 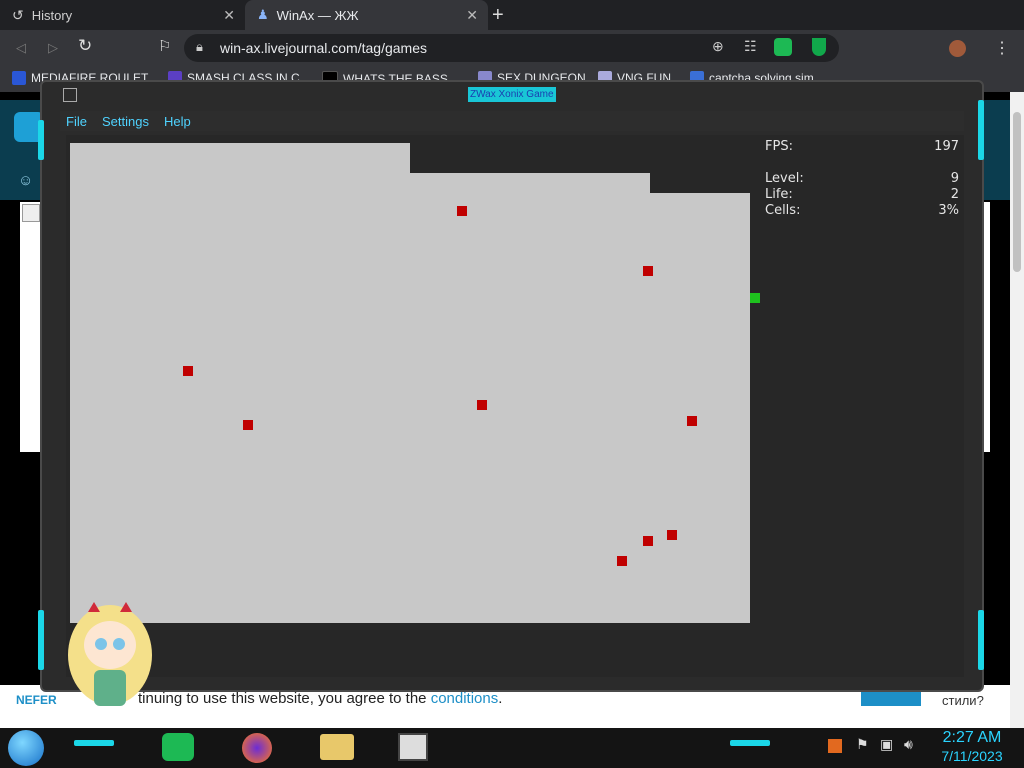 I want to click on clock-date: 7/11/2023, so click(x=972, y=756).